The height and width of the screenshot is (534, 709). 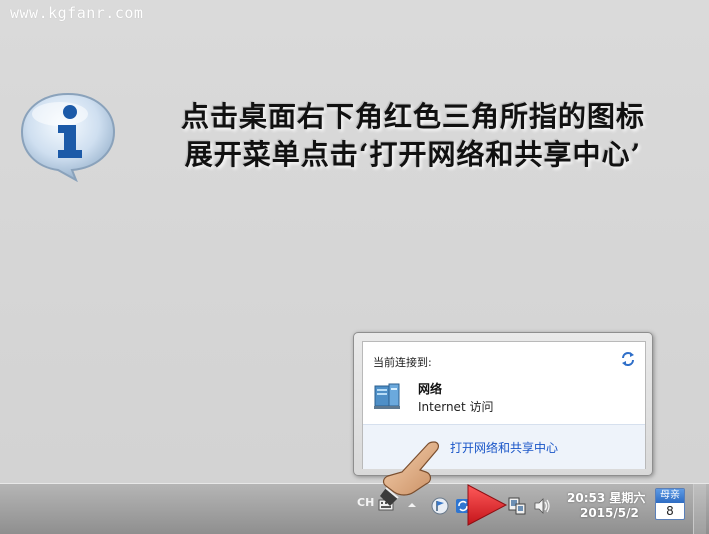 What do you see at coordinates (606, 497) in the screenshot?
I see `clock-time: 20:53 星期六` at bounding box center [606, 497].